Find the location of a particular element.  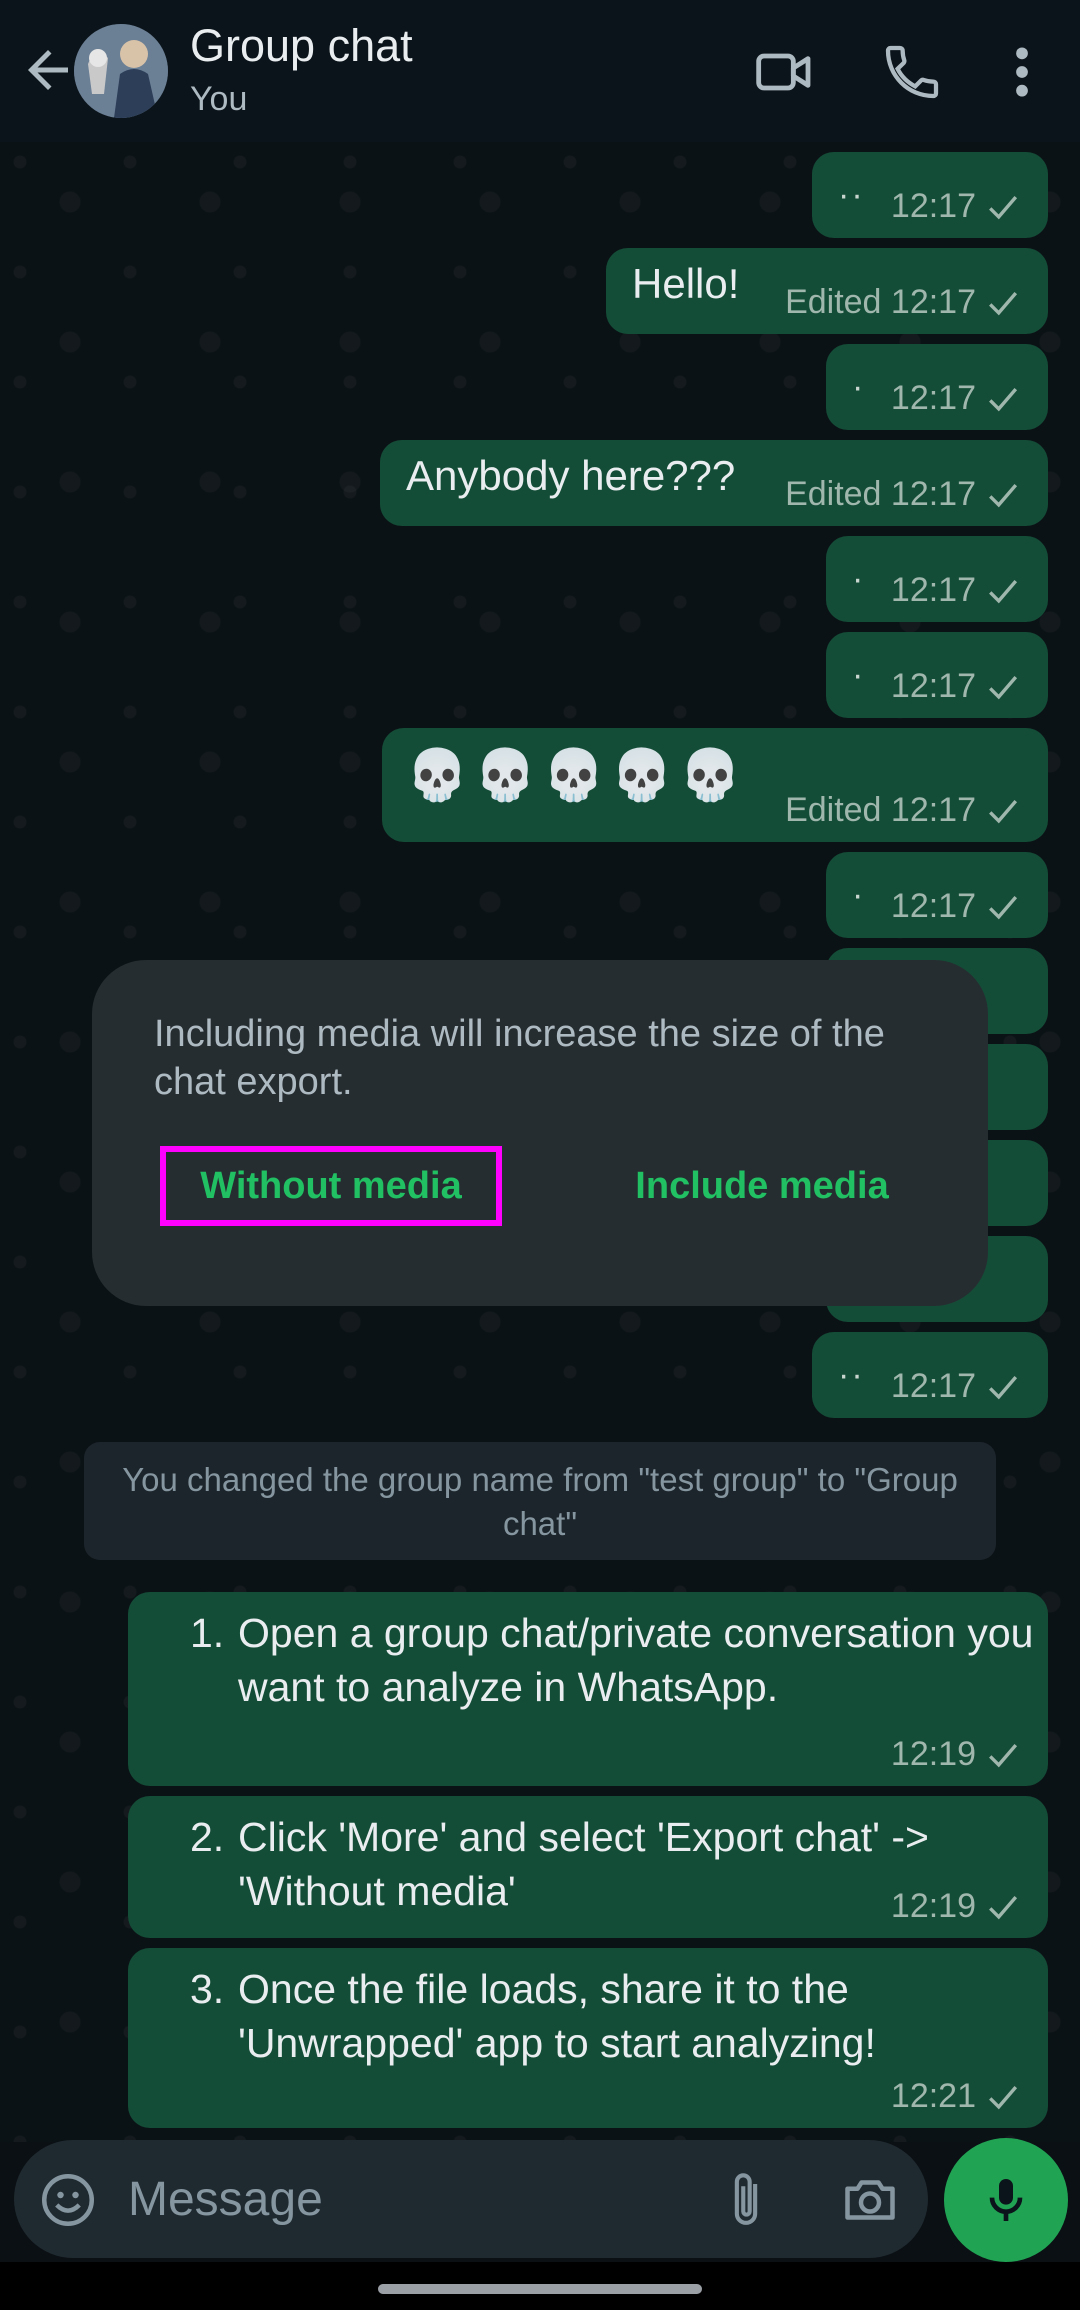

message-bubble: Anybody here??? Edited 12:17 is located at coordinates (714, 483).